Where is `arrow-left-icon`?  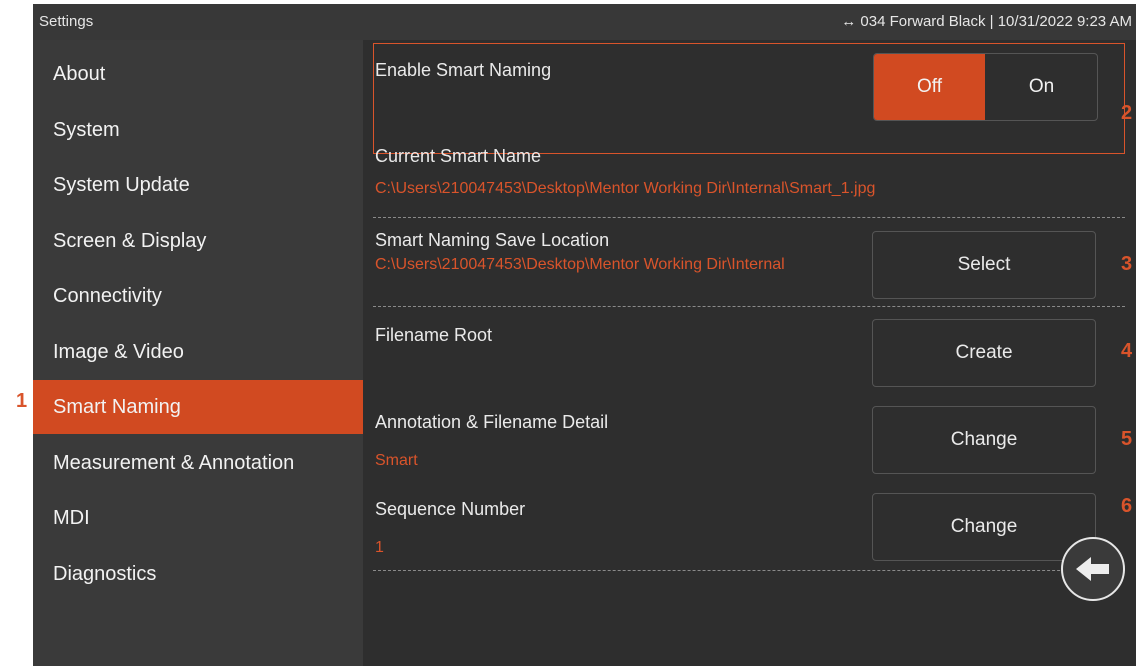
arrow-left-icon is located at coordinates (1092, 569).